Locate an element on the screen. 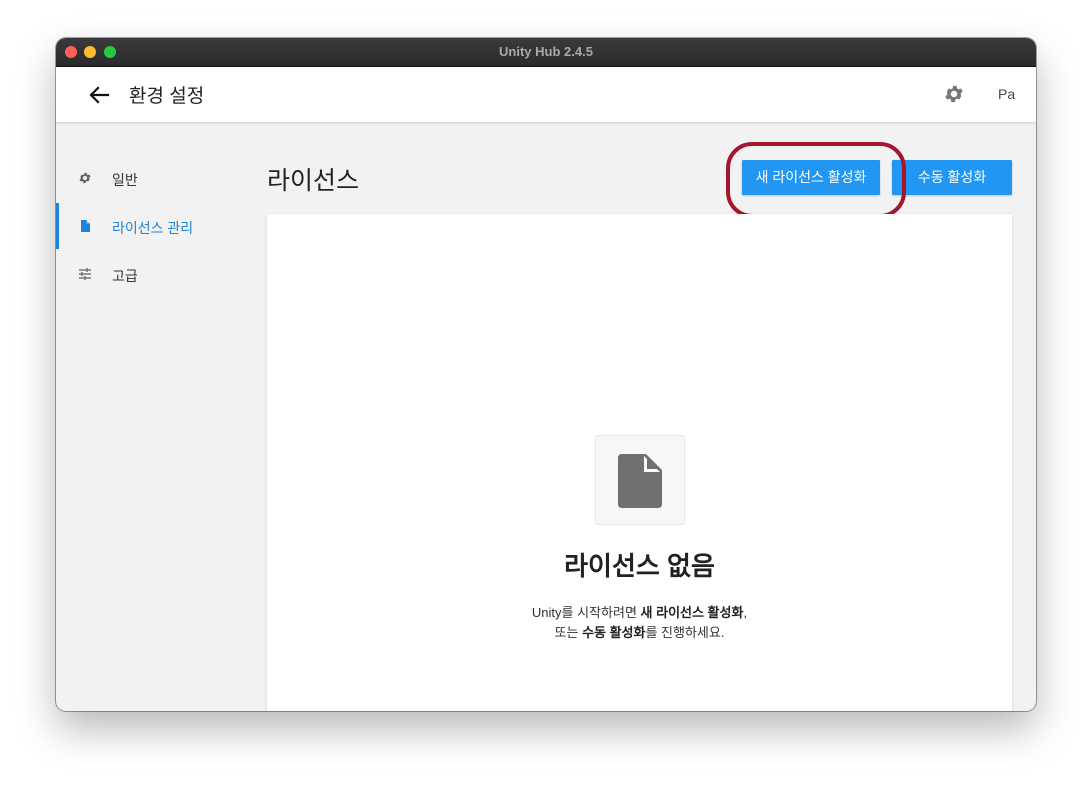 This screenshot has width=1092, height=785. manual-activate-button: 수동 활성화 is located at coordinates (952, 177).